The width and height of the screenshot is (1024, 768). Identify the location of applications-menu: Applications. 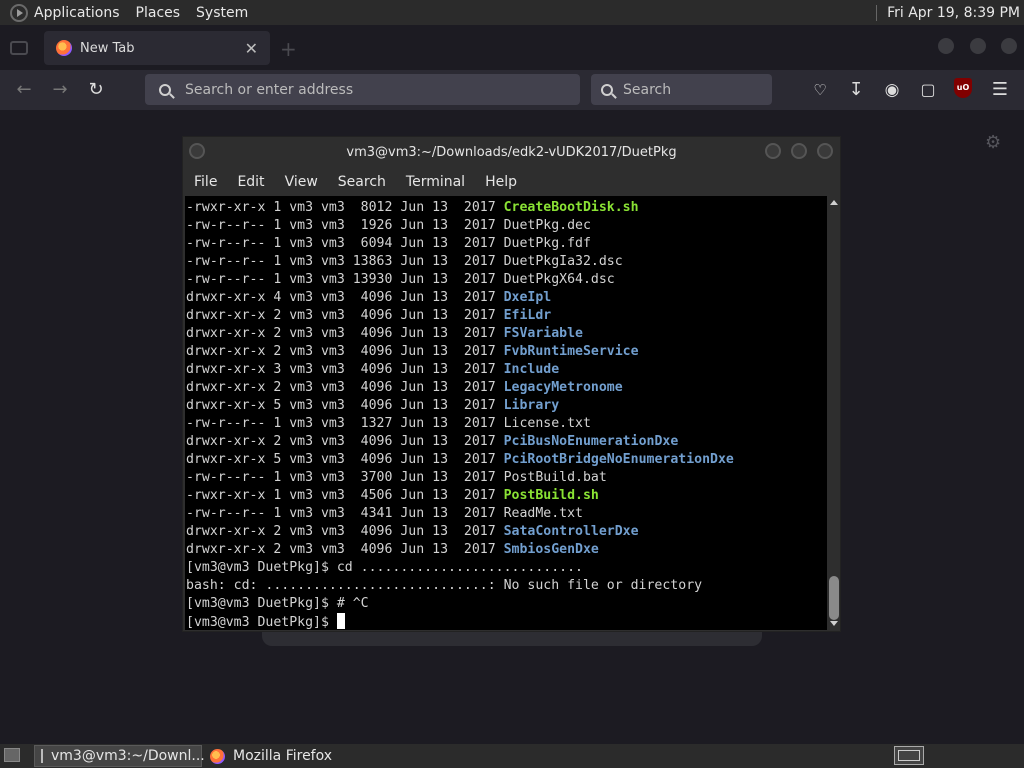
(77, 13).